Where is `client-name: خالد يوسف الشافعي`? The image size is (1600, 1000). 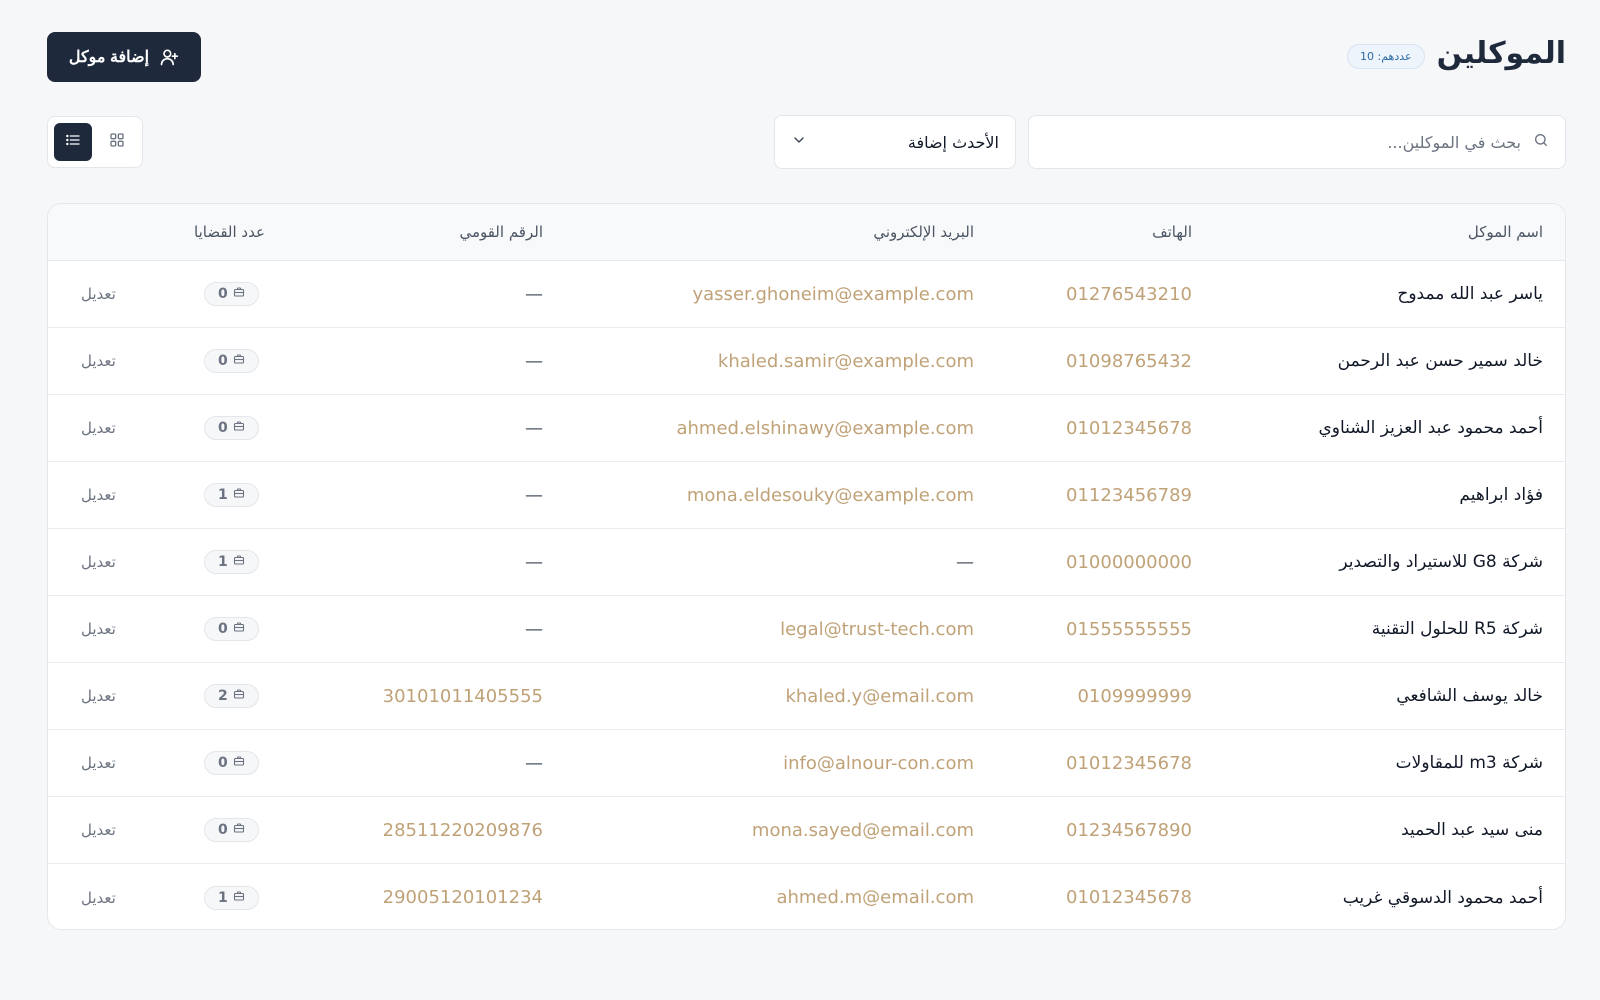 client-name: خالد يوسف الشافعي is located at coordinates (1469, 696).